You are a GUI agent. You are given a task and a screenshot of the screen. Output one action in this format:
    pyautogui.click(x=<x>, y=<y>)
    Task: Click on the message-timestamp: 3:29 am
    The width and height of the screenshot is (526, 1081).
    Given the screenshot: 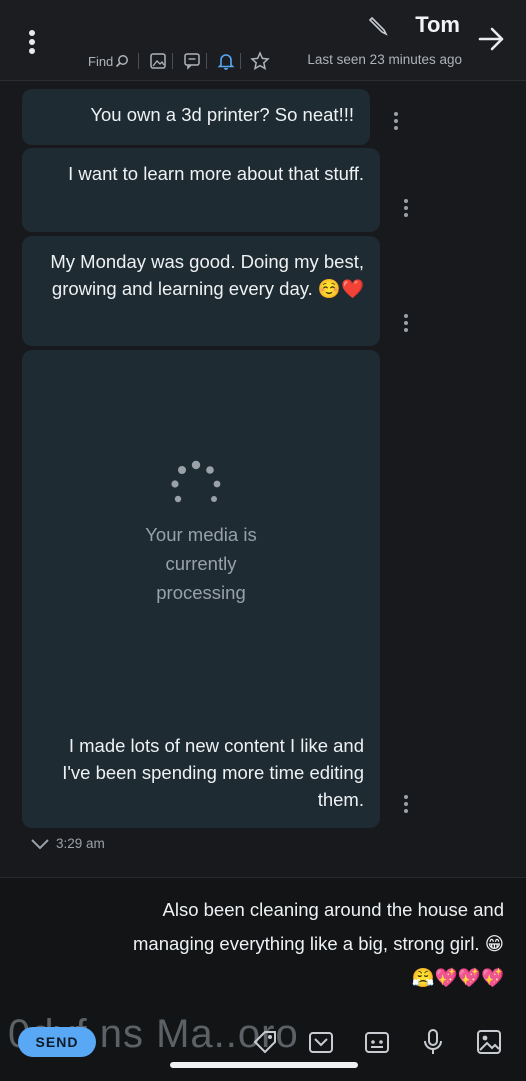 What is the action you would take?
    pyautogui.click(x=80, y=843)
    